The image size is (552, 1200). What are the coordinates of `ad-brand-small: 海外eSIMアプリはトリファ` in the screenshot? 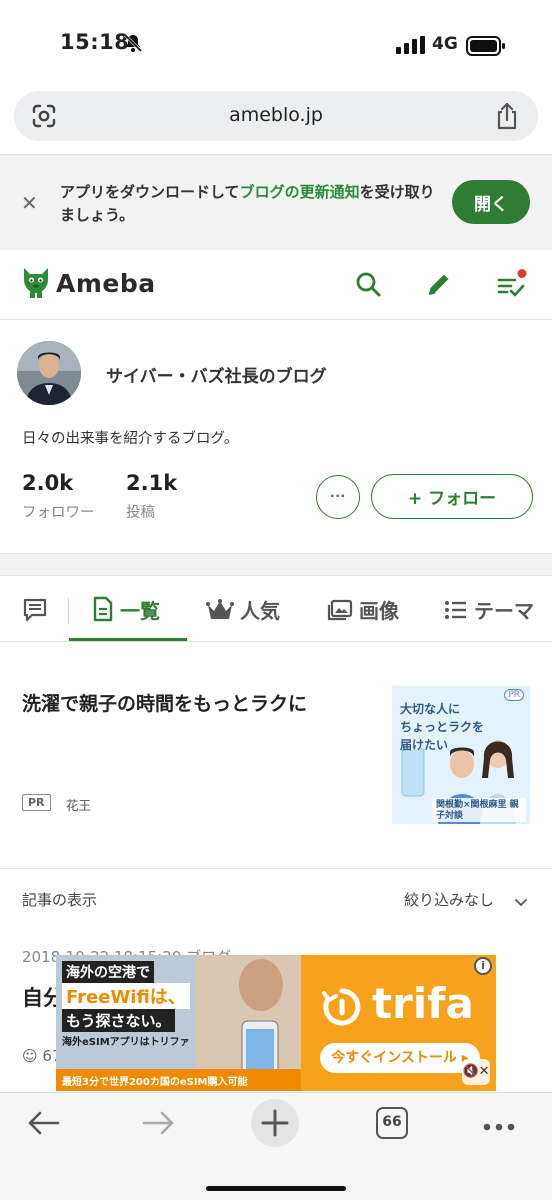 It's located at (126, 1042).